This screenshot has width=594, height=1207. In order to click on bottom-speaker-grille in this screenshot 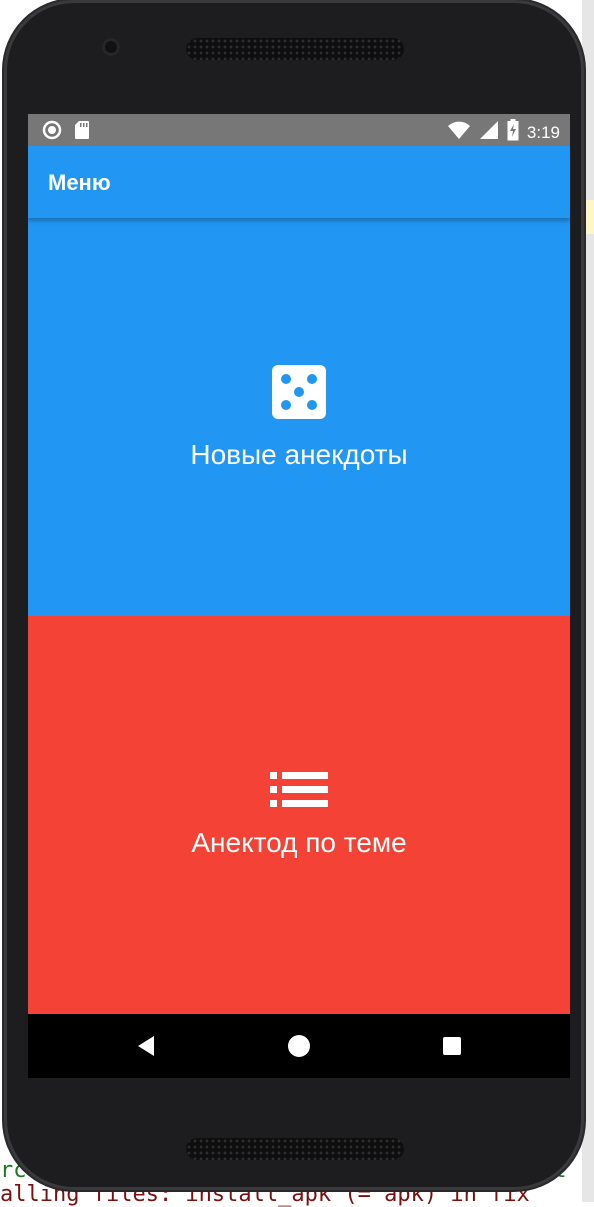, I will do `click(295, 1149)`.